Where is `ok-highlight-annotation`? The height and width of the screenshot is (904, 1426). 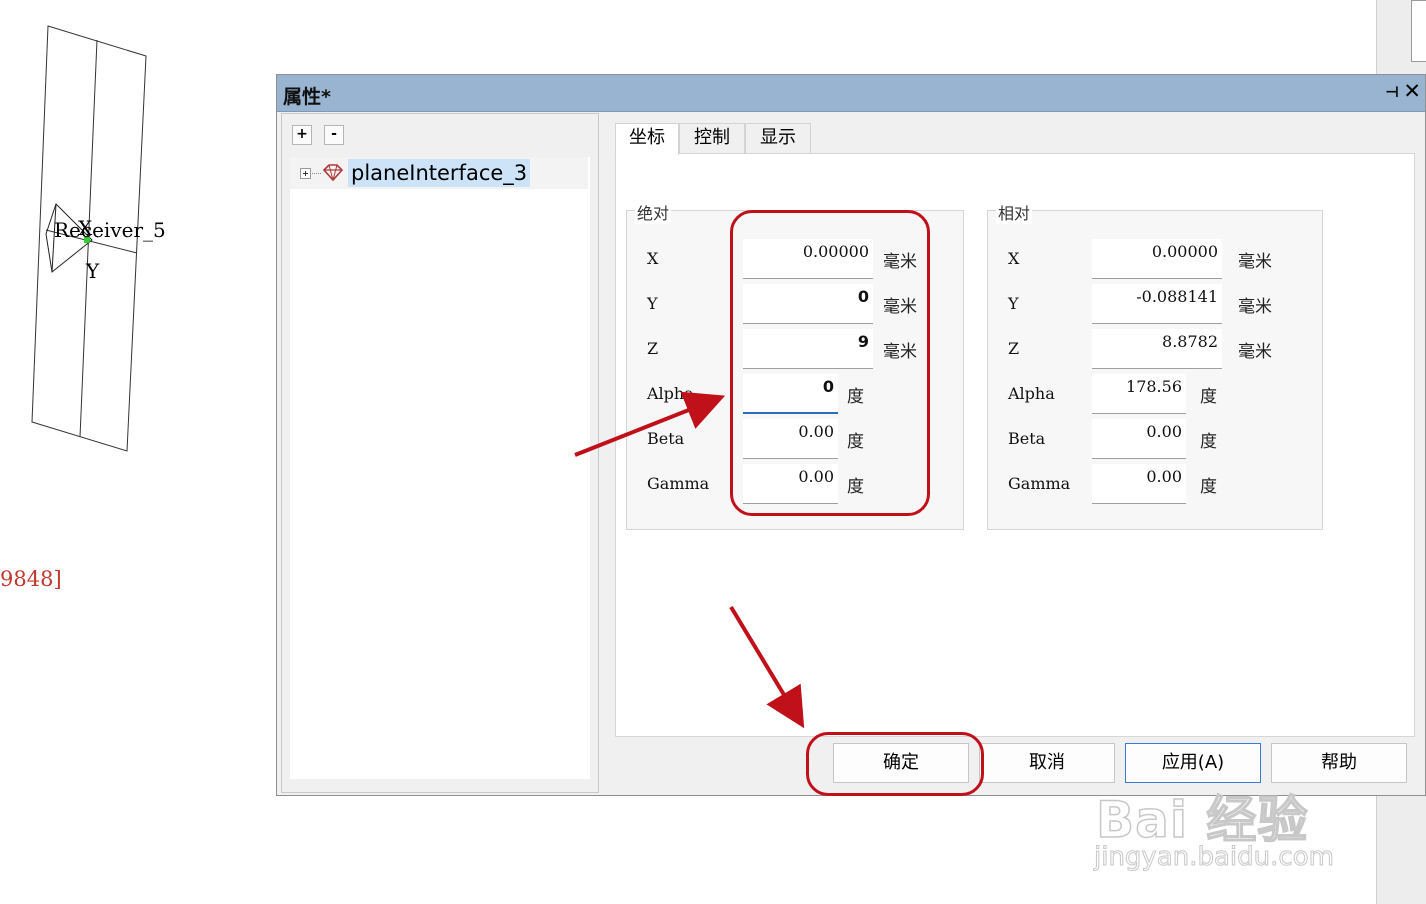
ok-highlight-annotation is located at coordinates (895, 764).